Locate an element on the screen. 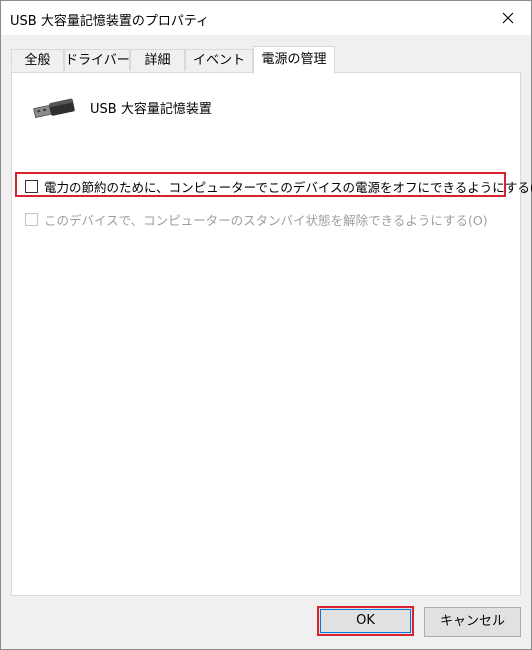 Image resolution: width=532 pixels, height=650 pixels. tab-general: 全般 is located at coordinates (37, 60).